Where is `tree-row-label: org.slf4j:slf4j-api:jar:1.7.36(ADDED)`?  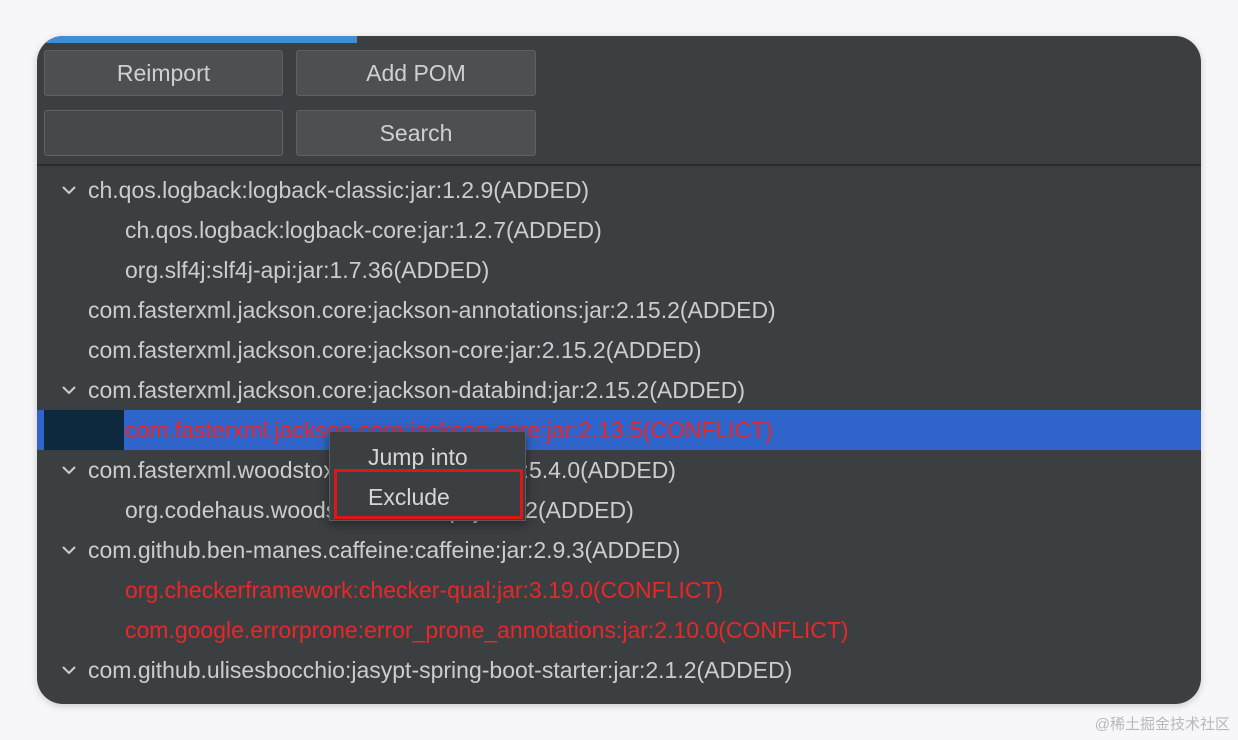 tree-row-label: org.slf4j:slf4j-api:jar:1.7.36(ADDED) is located at coordinates (307, 270).